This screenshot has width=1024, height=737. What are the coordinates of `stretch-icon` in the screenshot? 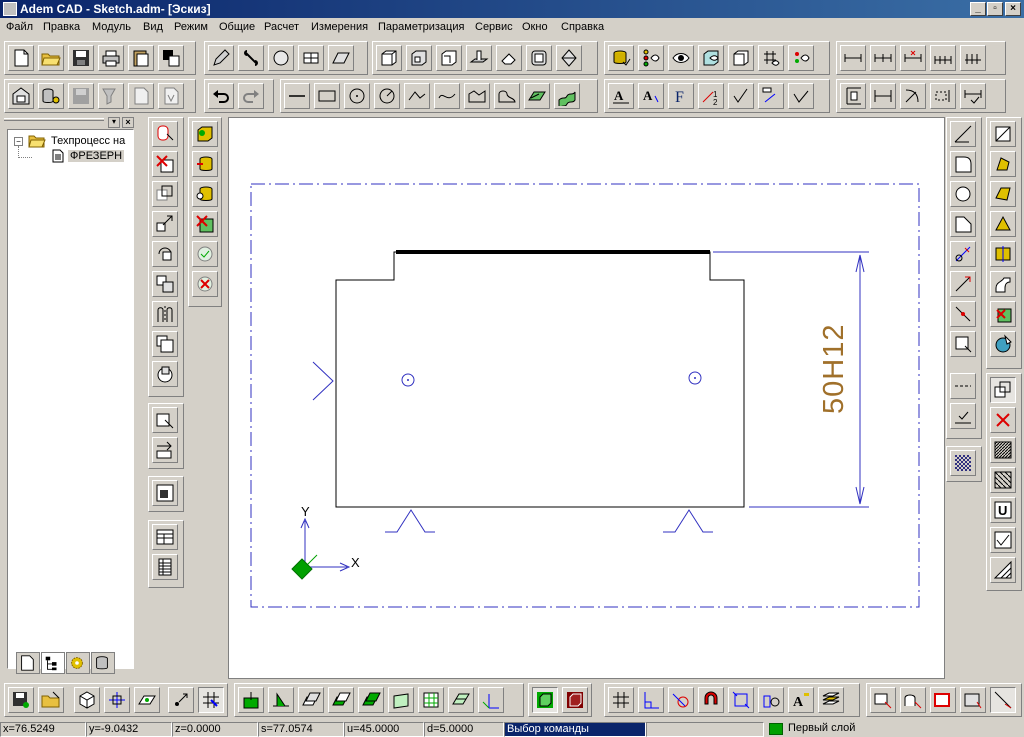 It's located at (165, 420).